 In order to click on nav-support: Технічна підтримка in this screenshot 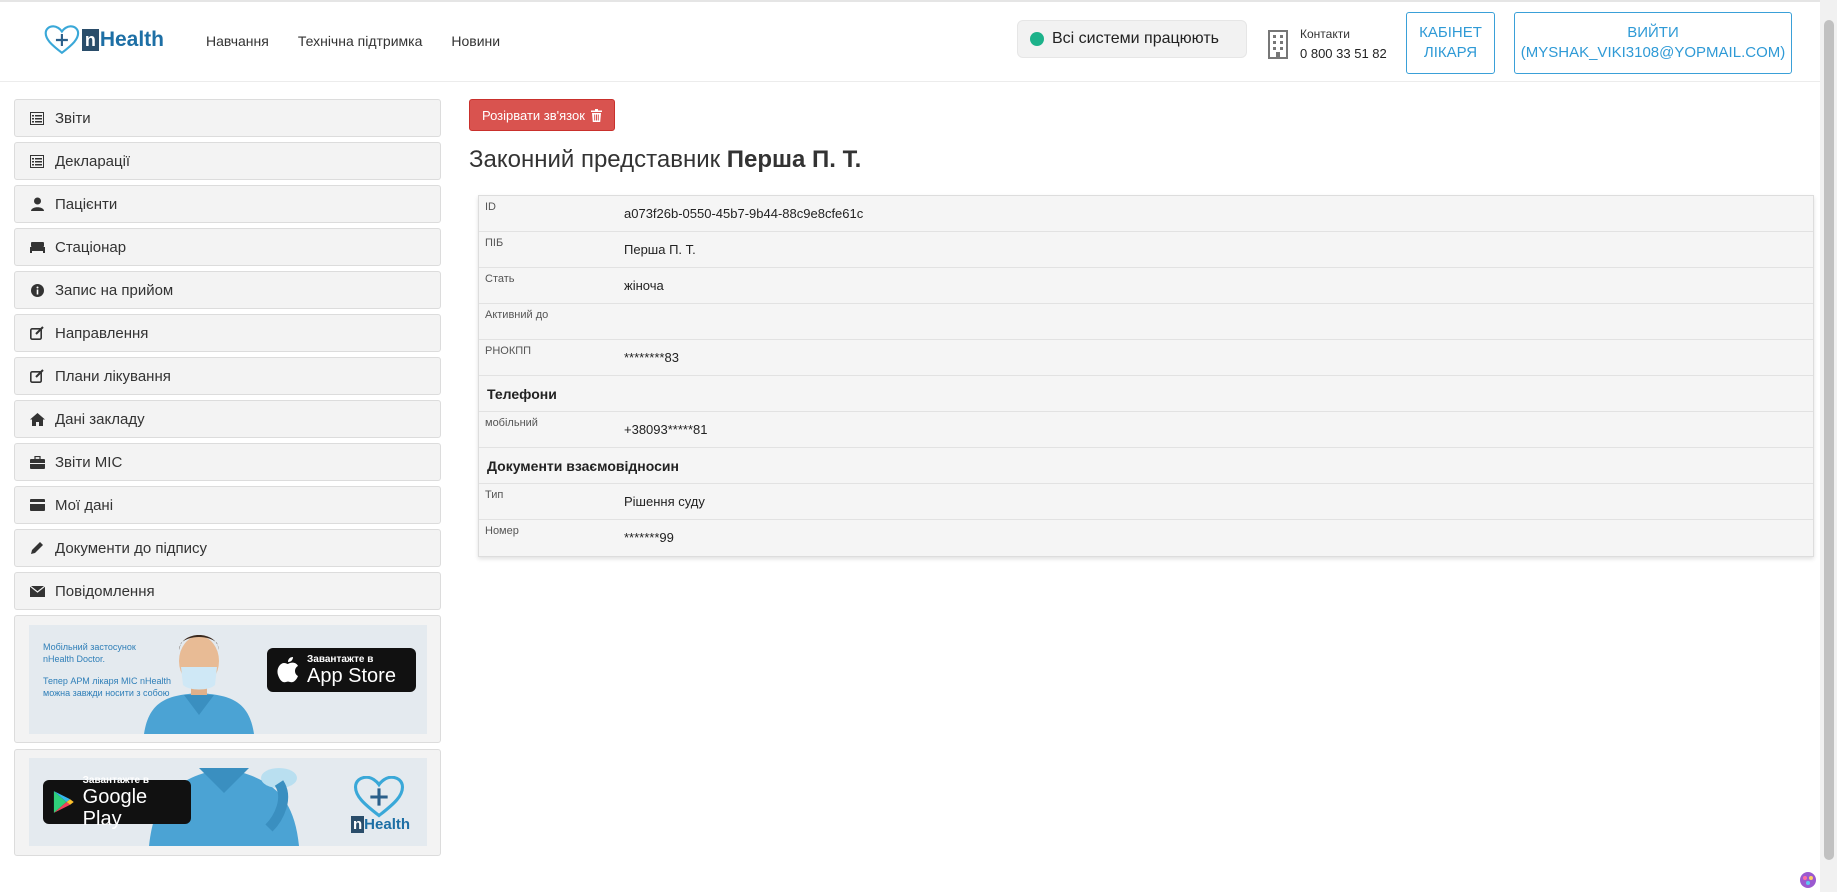, I will do `click(360, 41)`.